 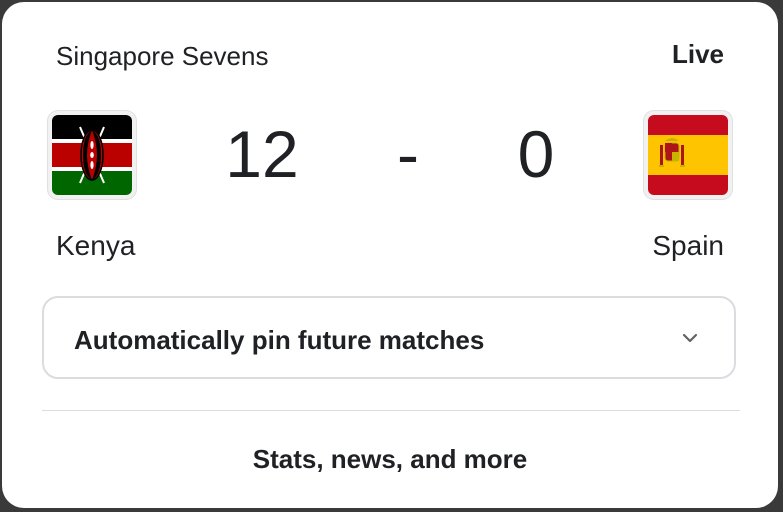 What do you see at coordinates (688, 245) in the screenshot?
I see `away-team-name: Spain` at bounding box center [688, 245].